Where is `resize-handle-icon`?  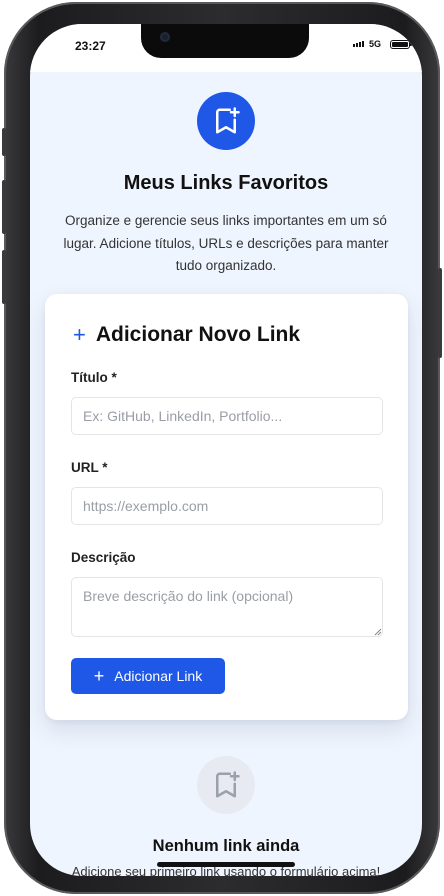 resize-handle-icon is located at coordinates (377, 631).